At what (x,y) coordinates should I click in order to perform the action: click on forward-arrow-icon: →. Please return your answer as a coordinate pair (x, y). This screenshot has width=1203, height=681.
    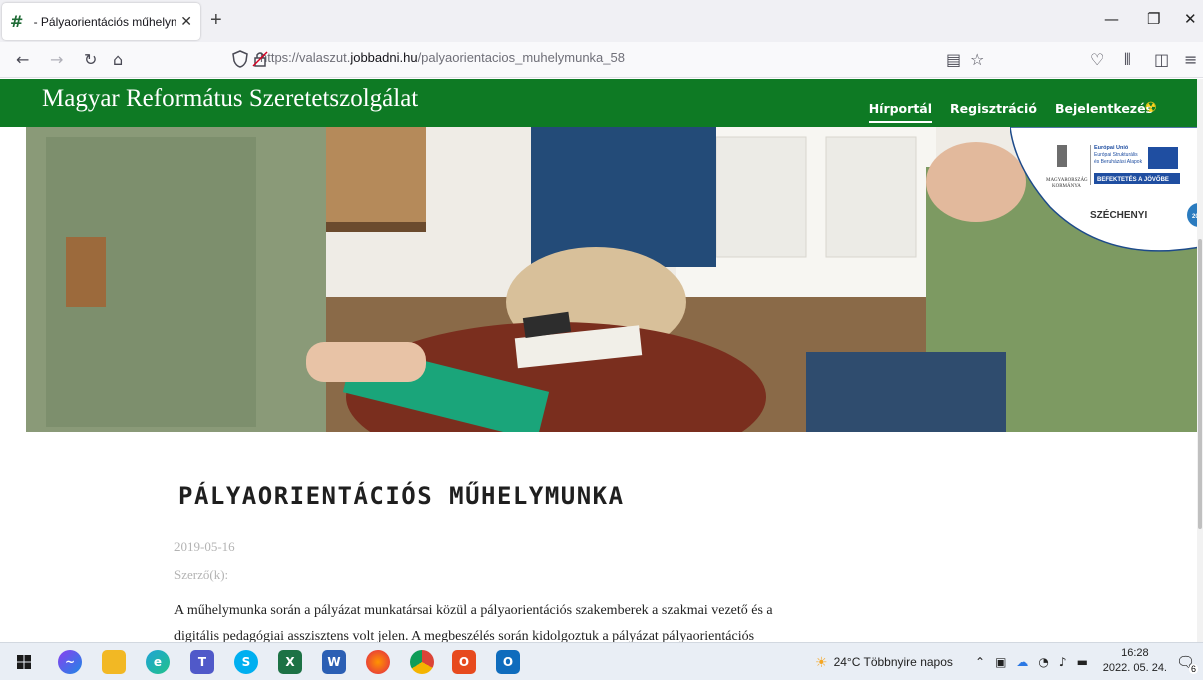
    Looking at the image, I should click on (56, 59).